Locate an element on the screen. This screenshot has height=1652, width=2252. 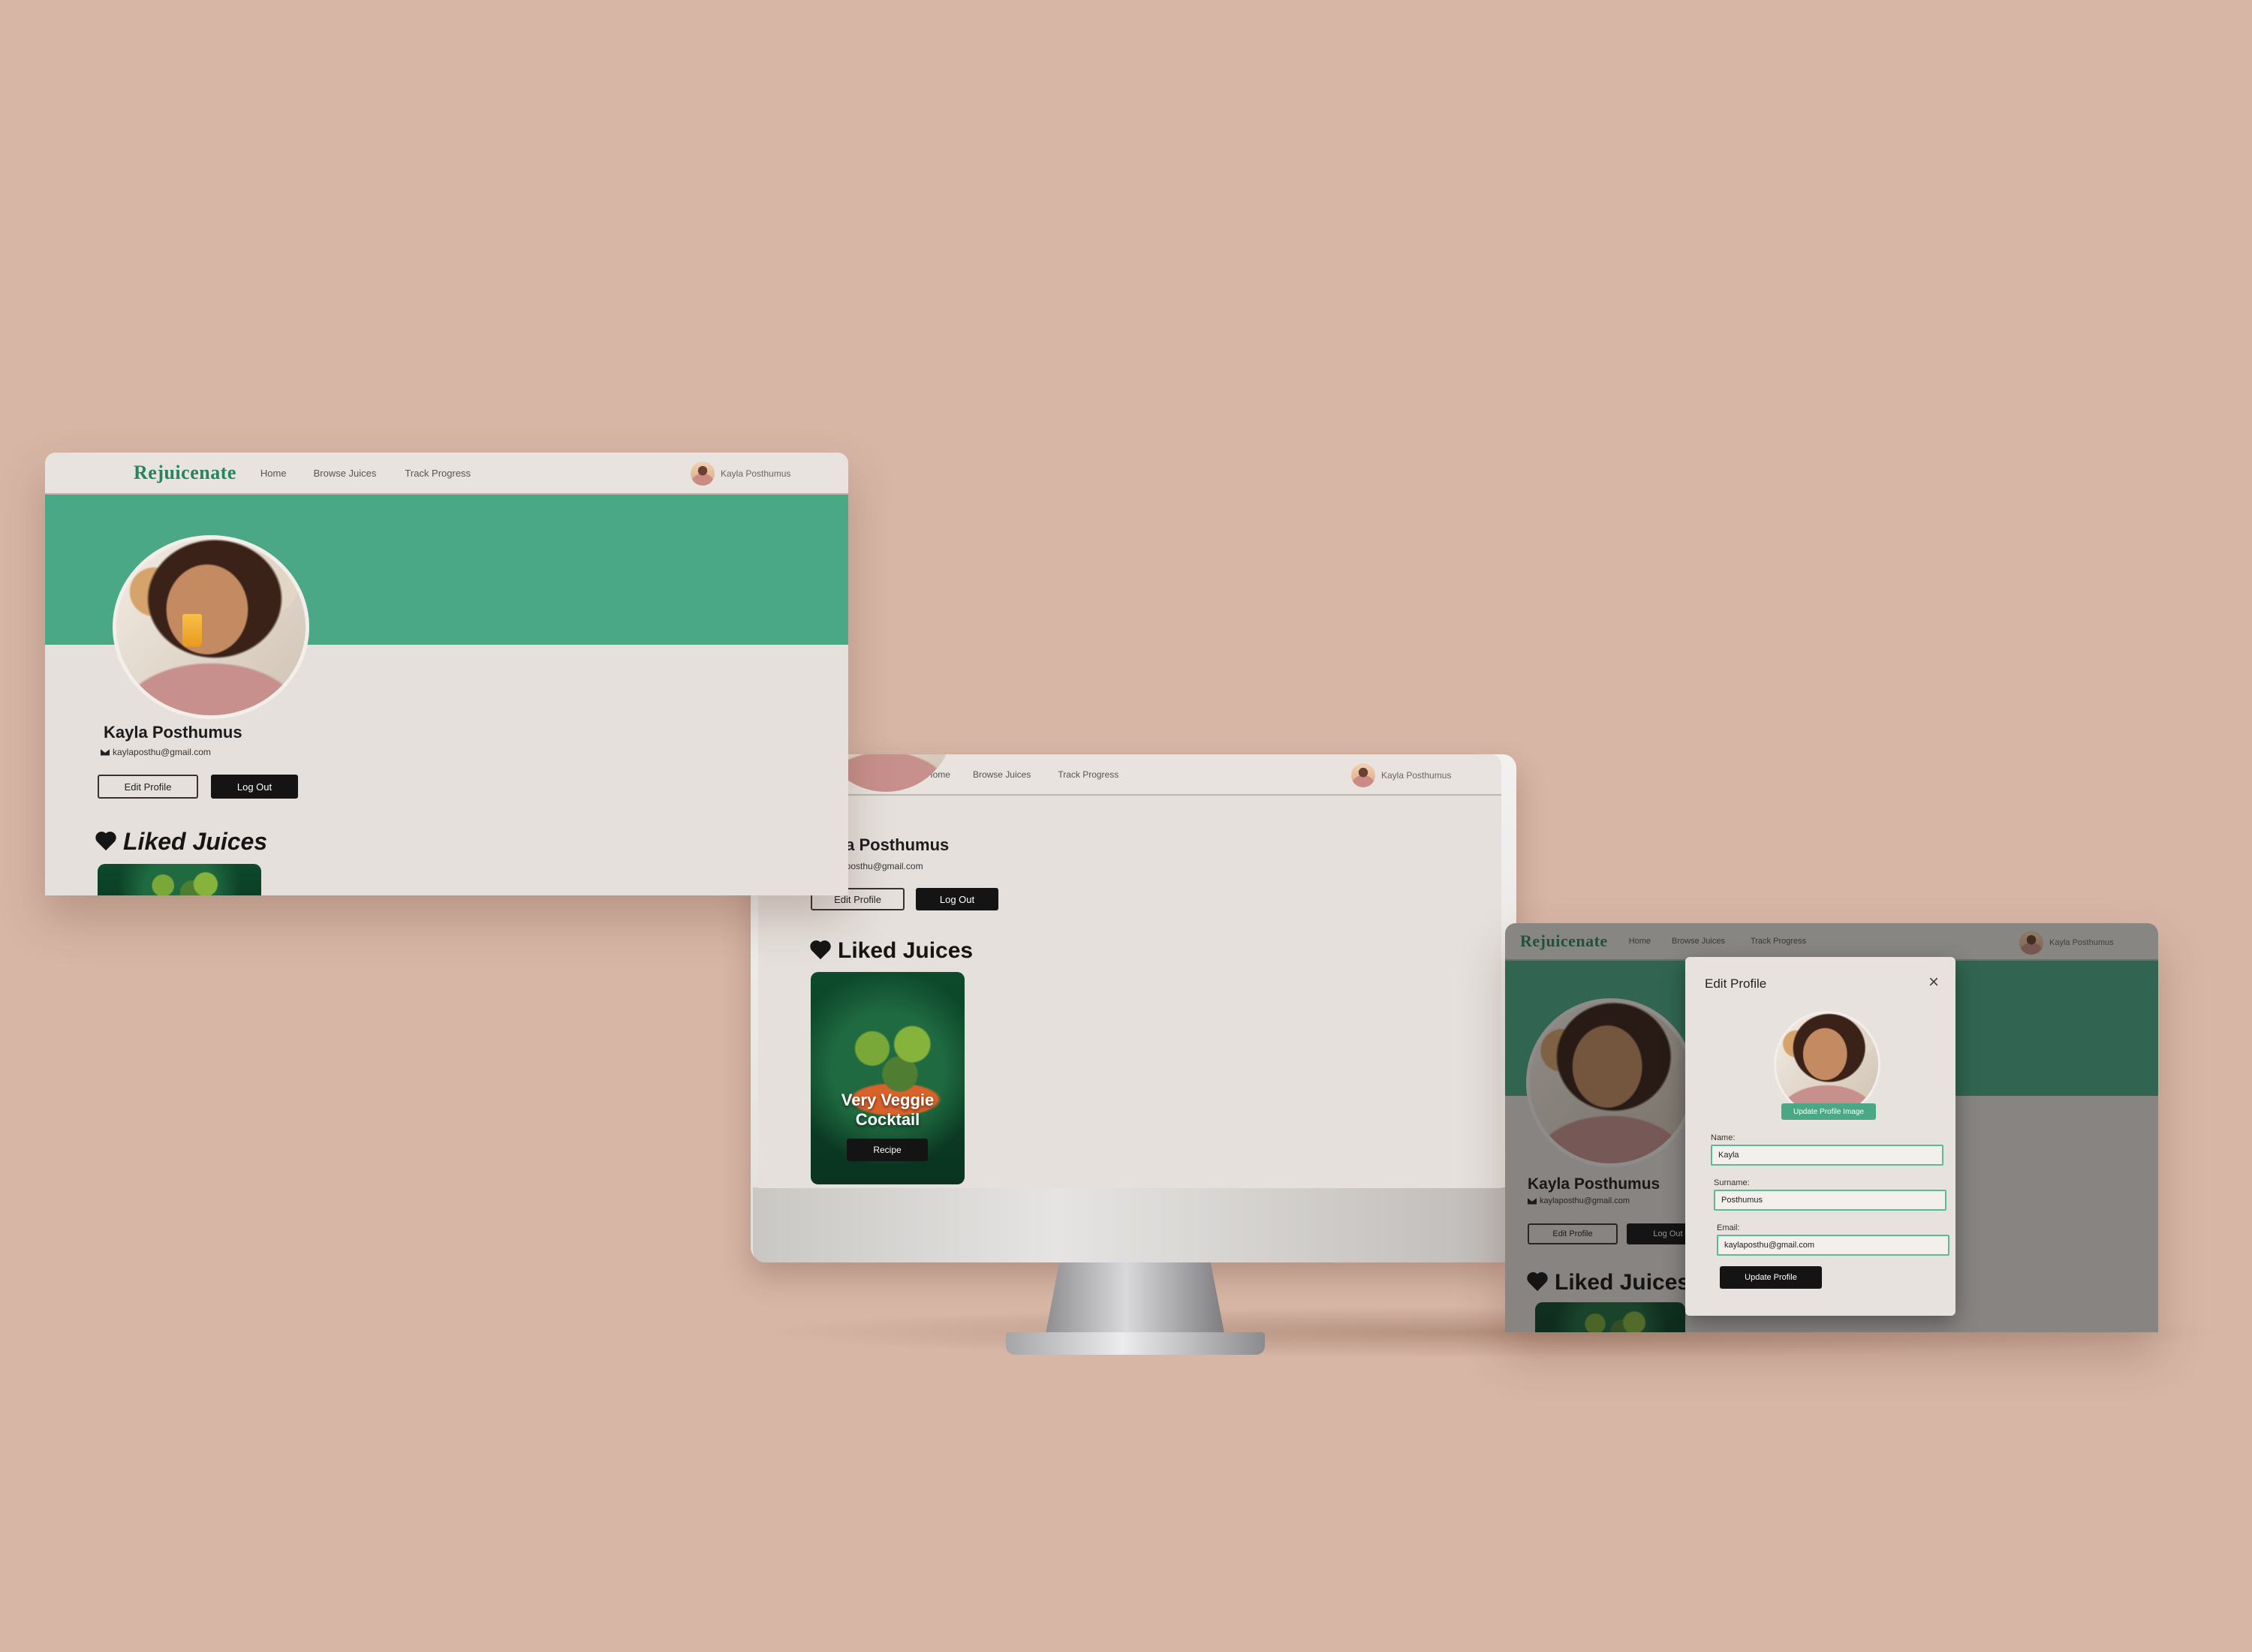
update-profile-image-button: Update Profile Image is located at coordinates (1829, 1111).